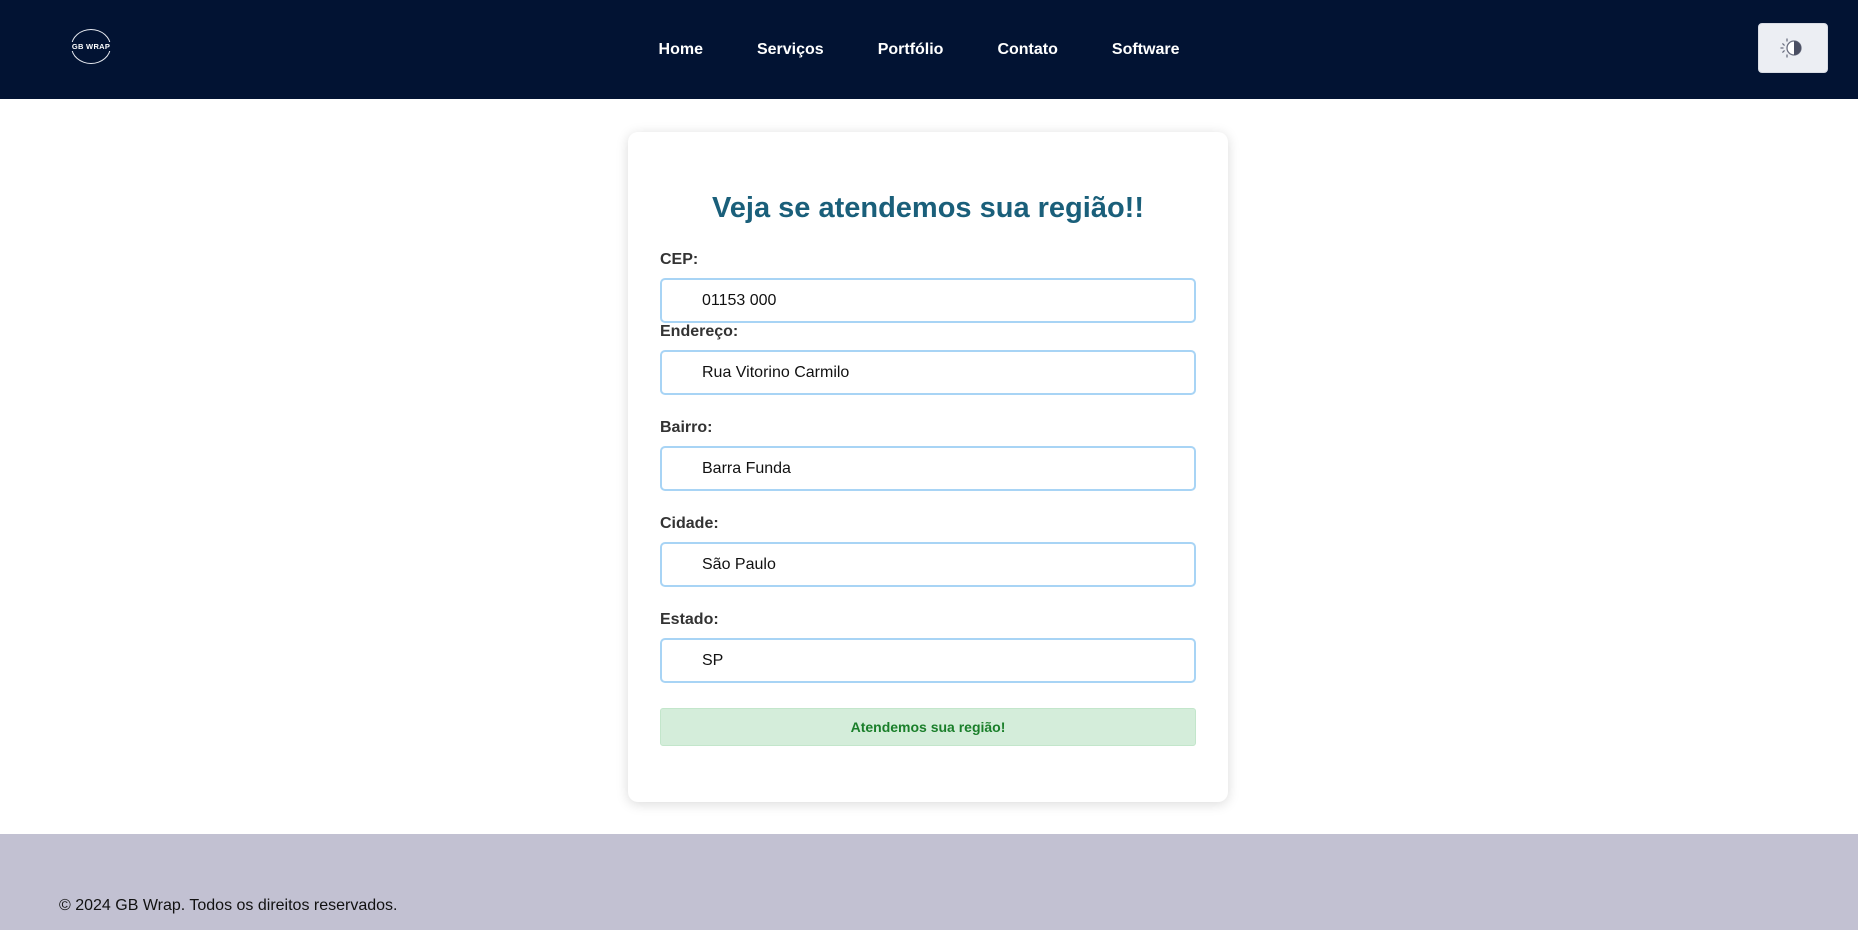  Describe the element at coordinates (928, 727) in the screenshot. I see `coverage-status-message: Atendemos sua região!` at that location.